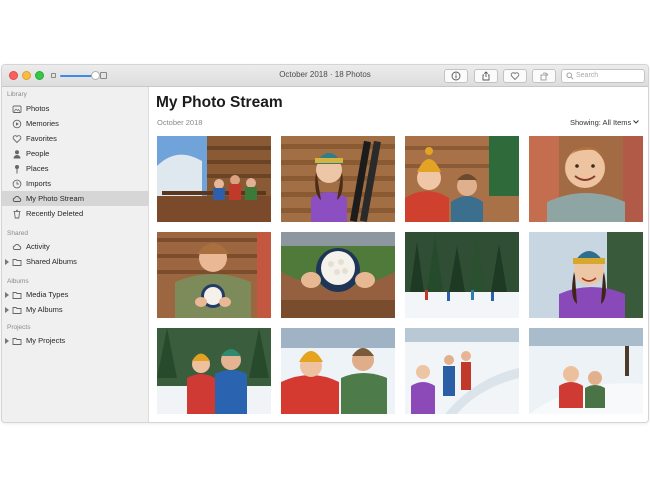  I want to click on photo-smiling-boy, so click(586, 179).